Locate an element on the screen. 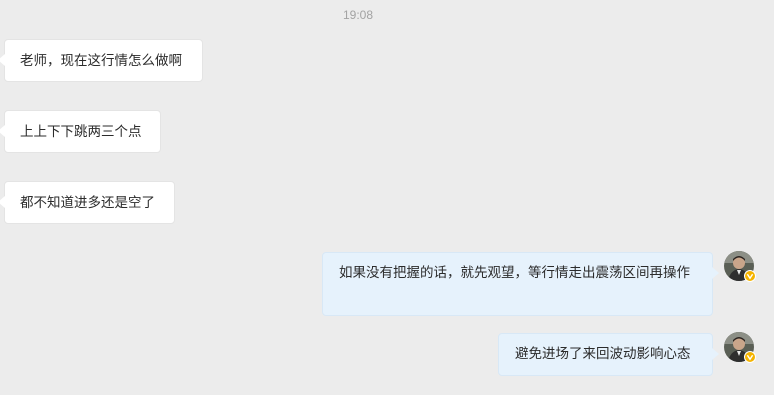 The image size is (774, 395). message-text: 都不知道进多还是空了 is located at coordinates (87, 203).